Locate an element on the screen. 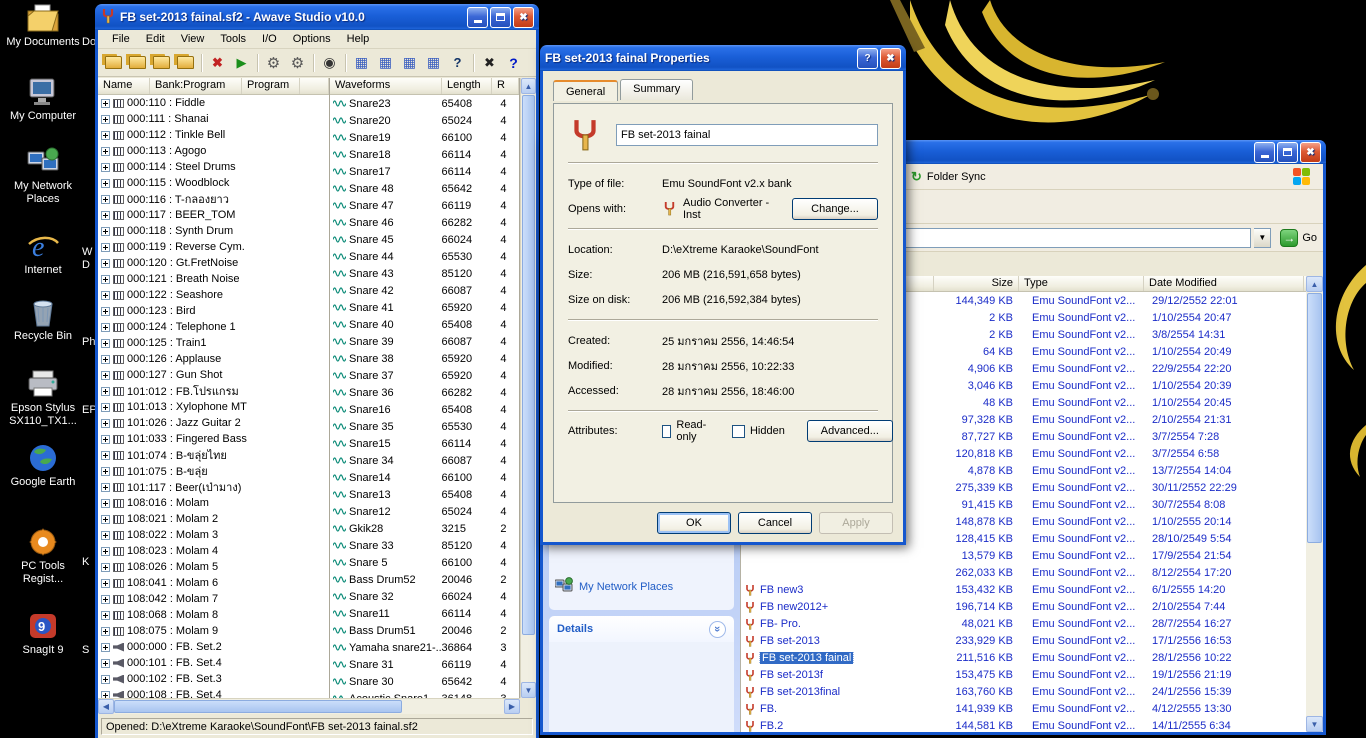  desktop-icon-internet: e Internet is located at coordinates (43, 253).